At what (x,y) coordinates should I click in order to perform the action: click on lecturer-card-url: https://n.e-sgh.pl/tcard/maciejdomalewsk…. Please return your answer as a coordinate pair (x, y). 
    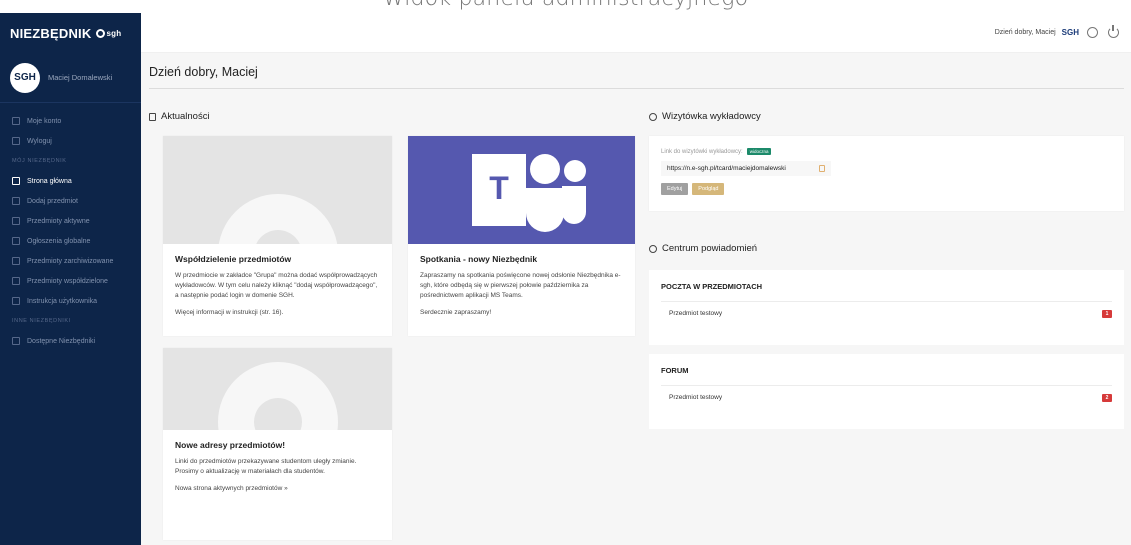
    Looking at the image, I should click on (746, 168).